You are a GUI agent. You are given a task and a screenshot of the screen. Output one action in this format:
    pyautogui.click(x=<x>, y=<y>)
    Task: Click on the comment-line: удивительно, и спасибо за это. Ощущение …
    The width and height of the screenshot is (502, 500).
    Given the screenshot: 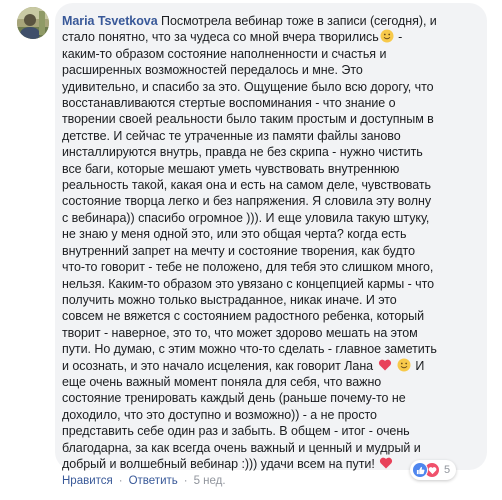 What is the action you would take?
    pyautogui.click(x=248, y=86)
    